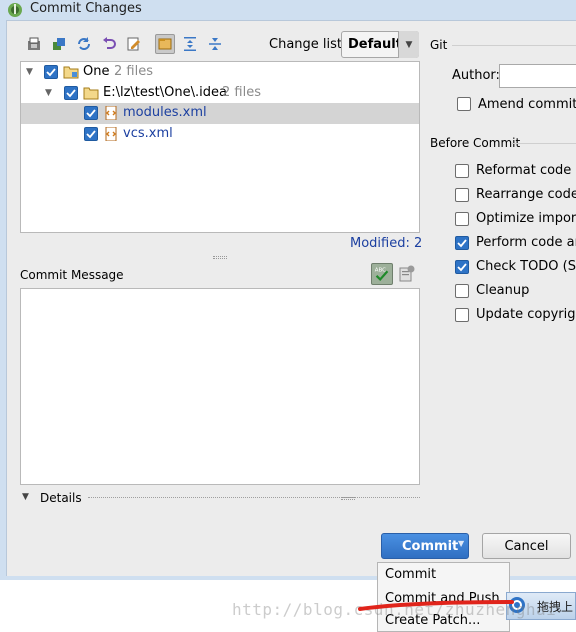 This screenshot has height=632, width=576. What do you see at coordinates (475, 143) in the screenshot?
I see `before-commit-label: Before Commit` at bounding box center [475, 143].